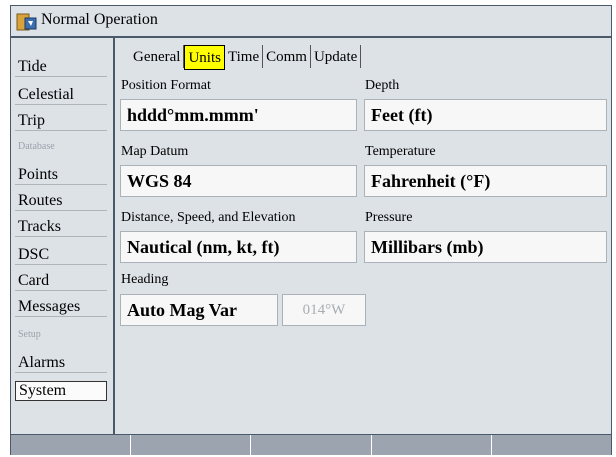  What do you see at coordinates (238, 181) in the screenshot?
I see `map-datum-field: WGS 84` at bounding box center [238, 181].